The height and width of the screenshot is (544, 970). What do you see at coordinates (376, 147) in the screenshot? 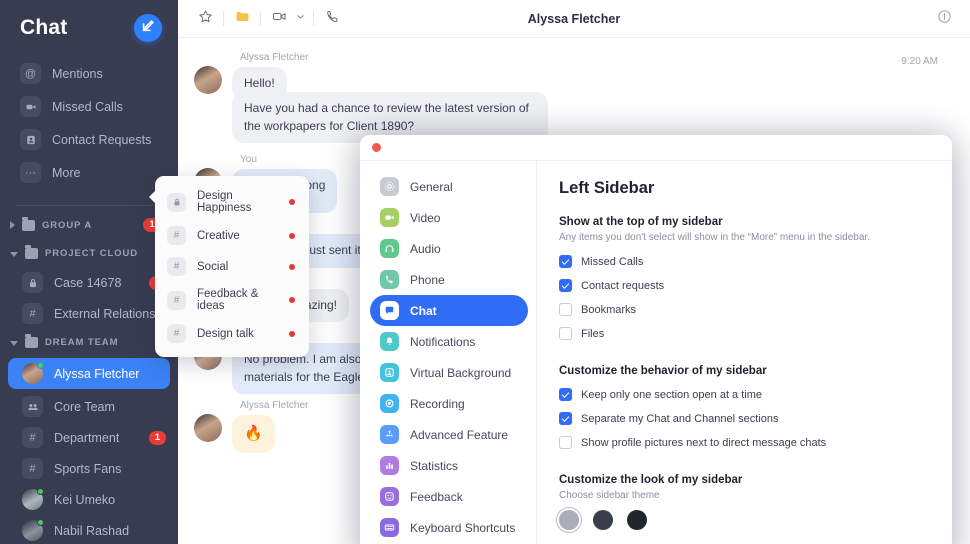
I see `close-icon` at bounding box center [376, 147].